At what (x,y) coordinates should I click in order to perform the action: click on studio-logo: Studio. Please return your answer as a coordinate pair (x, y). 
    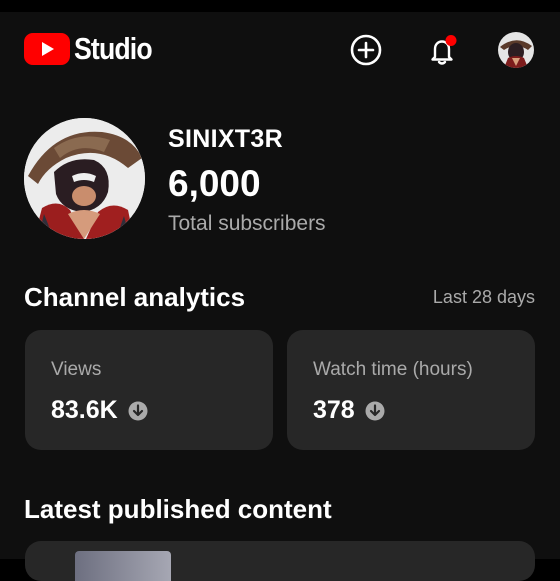
    Looking at the image, I should click on (94, 49).